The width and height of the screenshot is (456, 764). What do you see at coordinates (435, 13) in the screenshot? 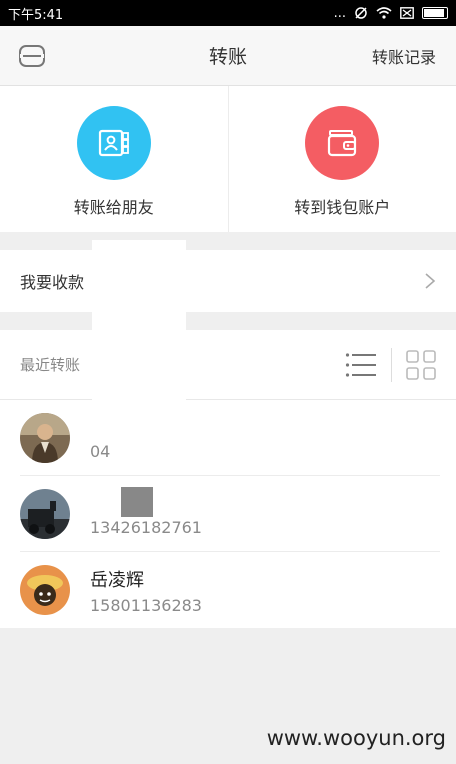
I see `battery-icon` at bounding box center [435, 13].